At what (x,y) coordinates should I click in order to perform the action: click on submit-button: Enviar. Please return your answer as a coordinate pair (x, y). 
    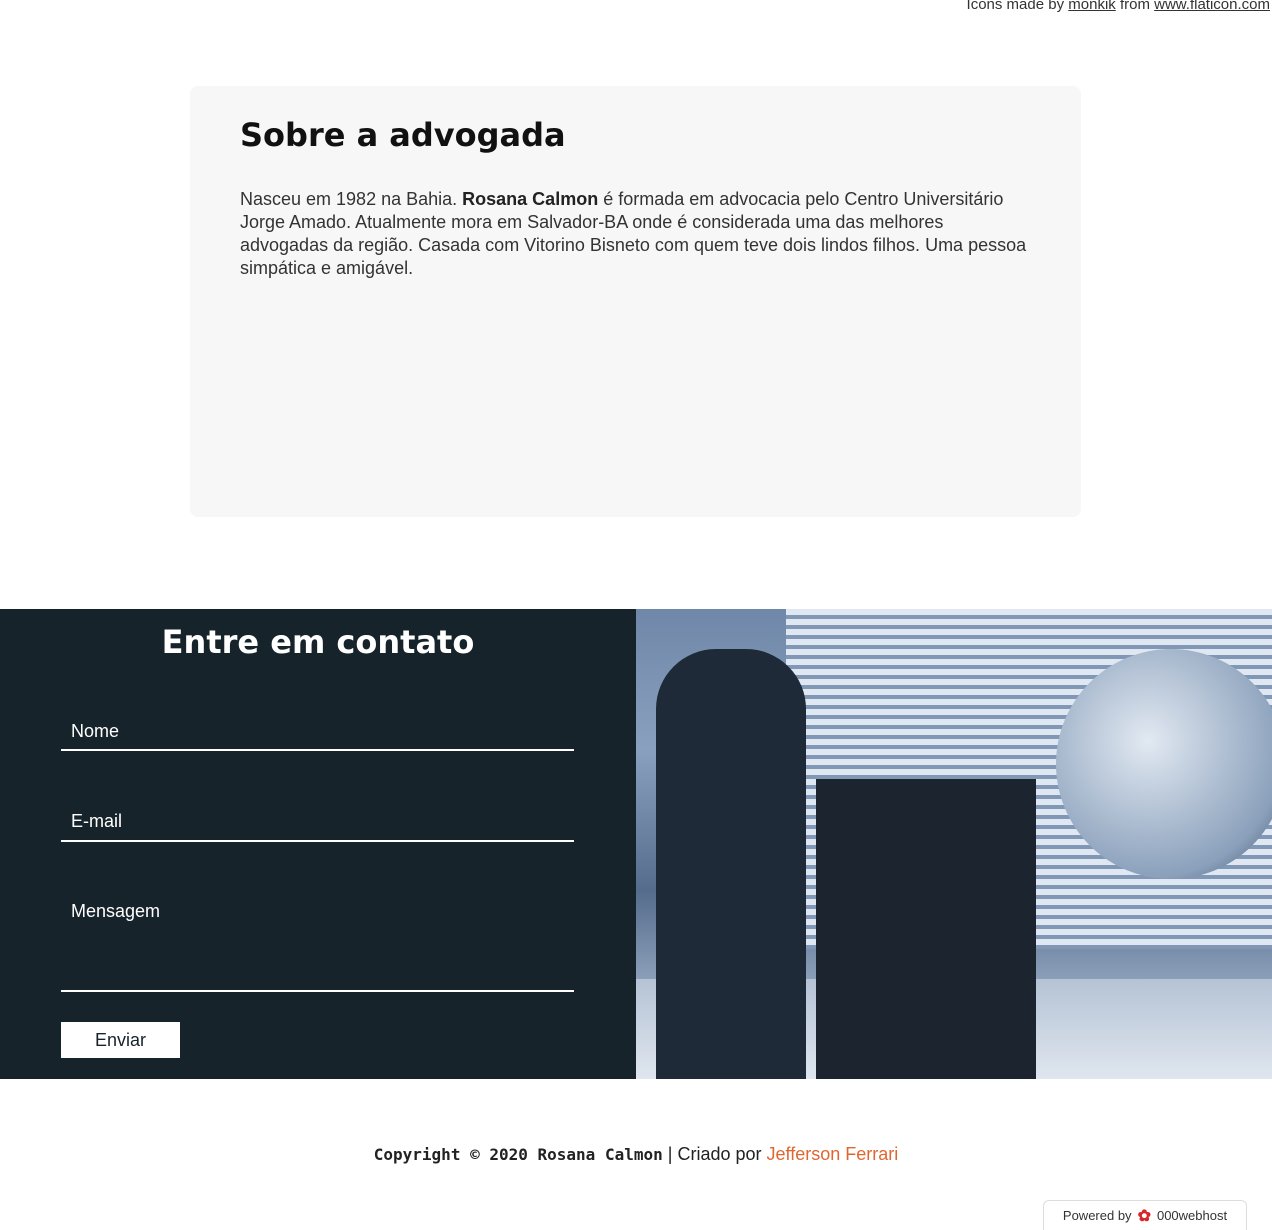
    Looking at the image, I should click on (120, 1040).